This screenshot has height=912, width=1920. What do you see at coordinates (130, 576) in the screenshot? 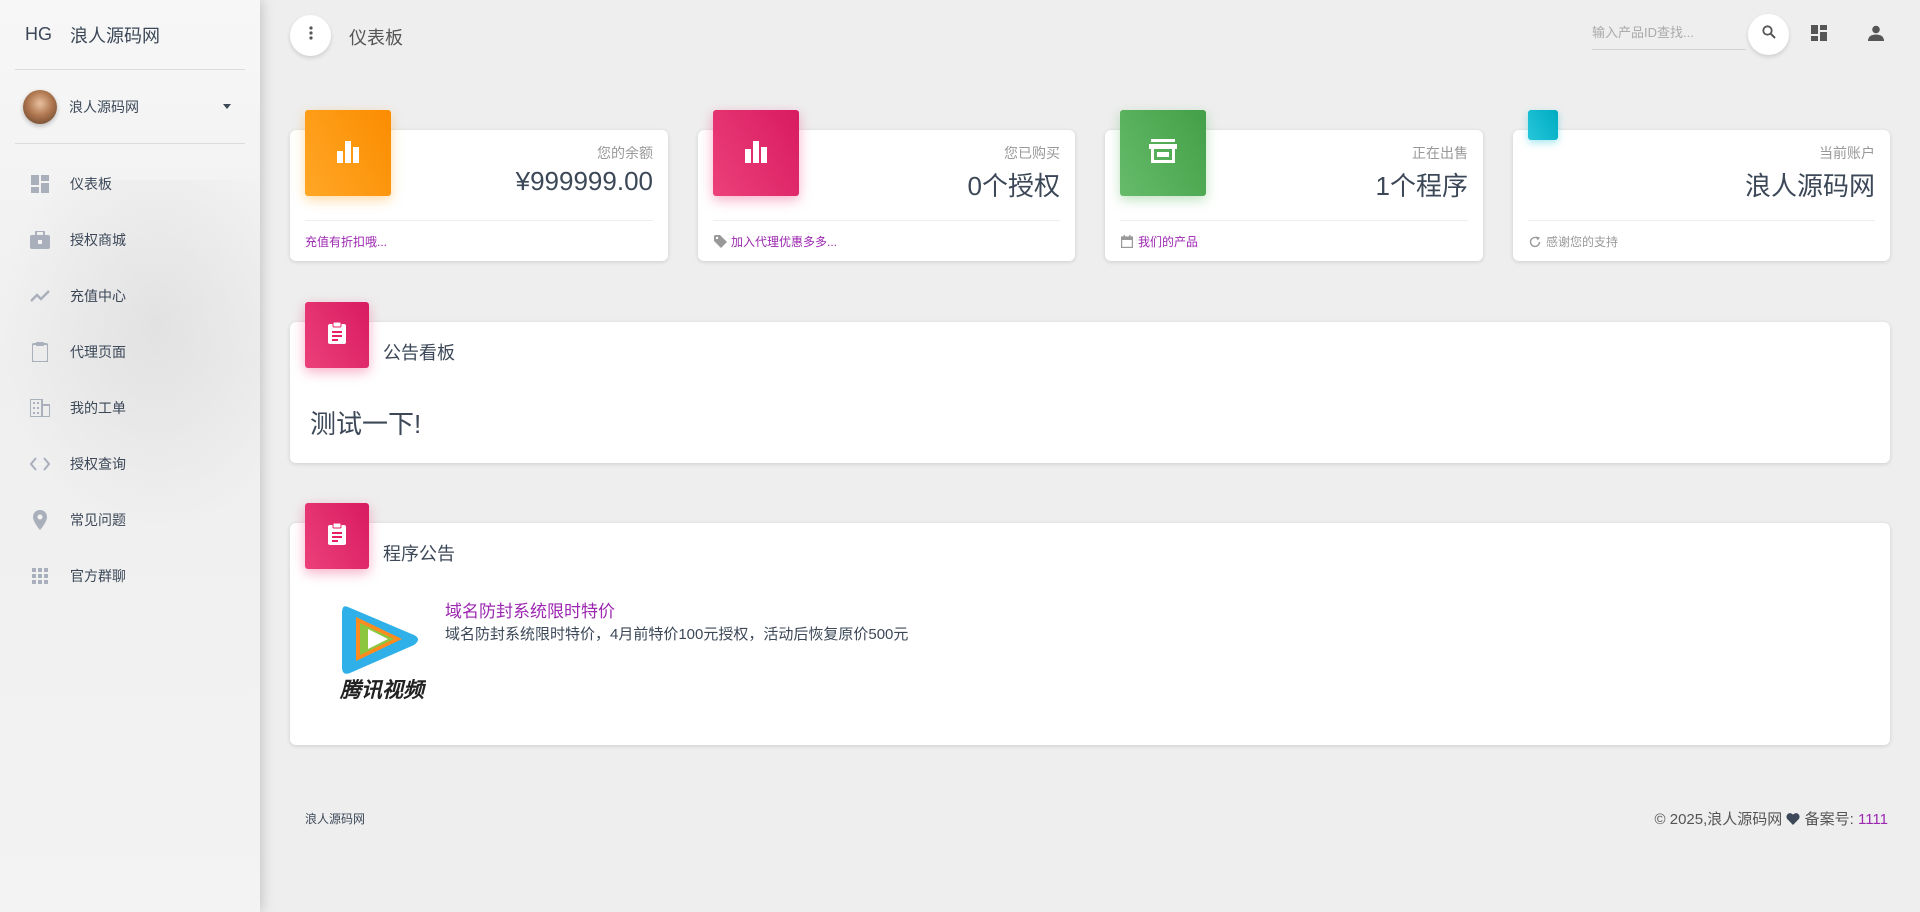
I see `sidebar-item-group: 官方群聊` at bounding box center [130, 576].